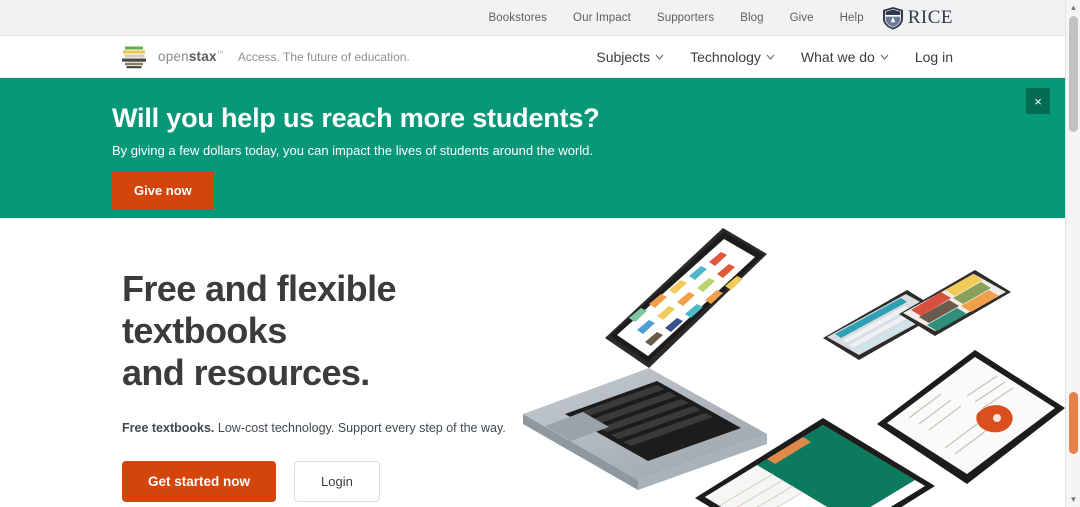 The image size is (1080, 507). I want to click on give-now-button: Give now, so click(163, 190).